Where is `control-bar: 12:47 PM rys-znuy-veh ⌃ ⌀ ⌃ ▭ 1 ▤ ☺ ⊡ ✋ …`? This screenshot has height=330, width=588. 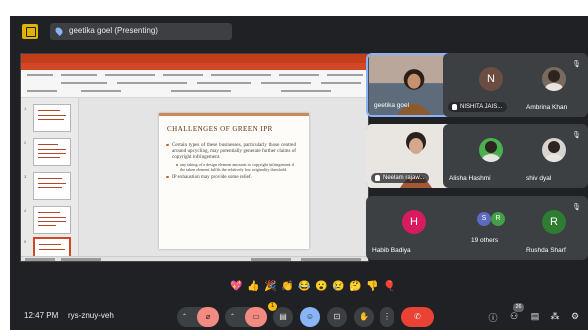 control-bar: 12:47 PM rys-znuy-veh ⌃ ⌀ ⌃ ▭ 1 ▤ ☺ ⊡ ✋ … is located at coordinates (299, 316).